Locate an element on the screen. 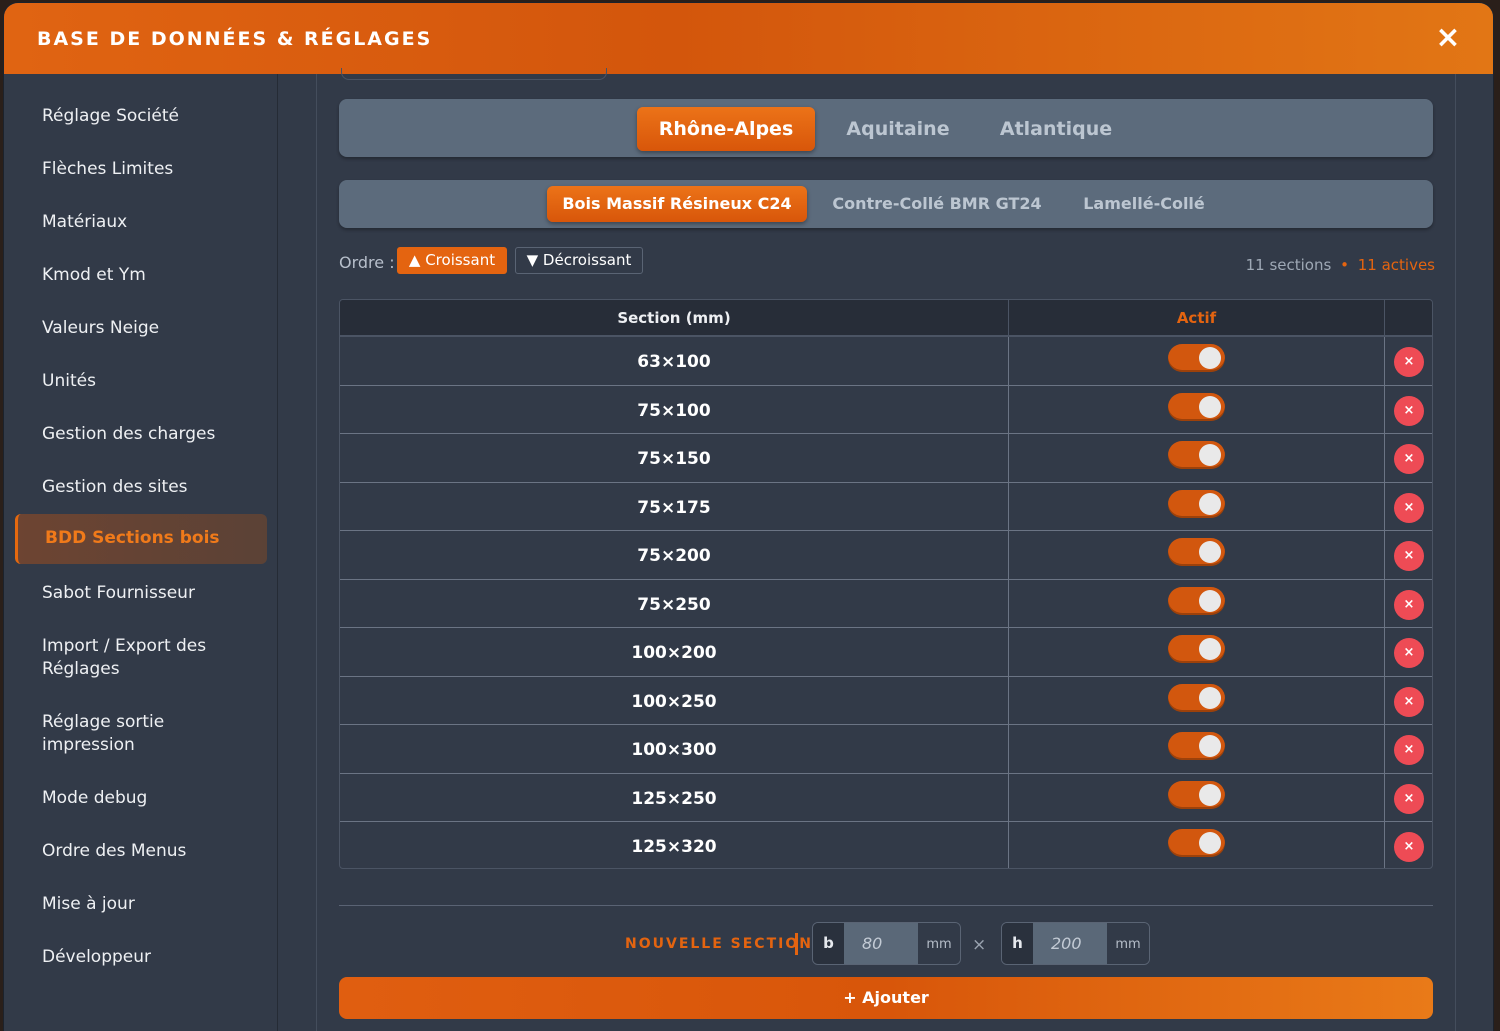  table-row: 100×250 × is located at coordinates (886, 700).